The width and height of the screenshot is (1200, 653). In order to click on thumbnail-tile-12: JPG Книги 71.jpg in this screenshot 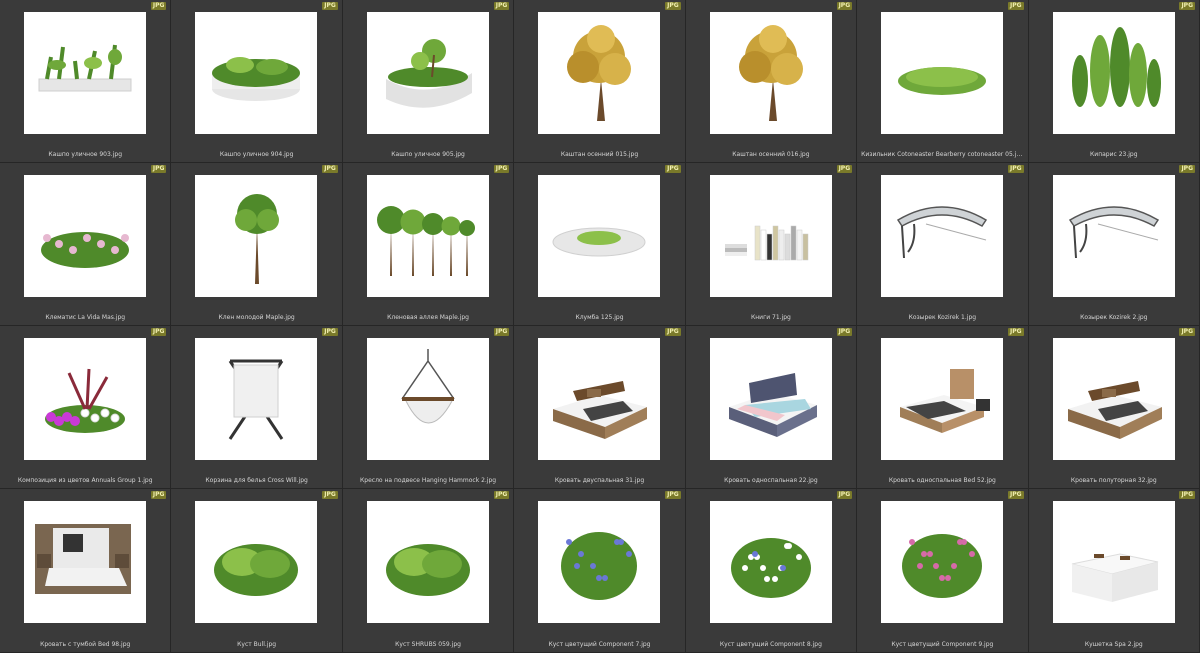, I will do `click(771, 244)`.